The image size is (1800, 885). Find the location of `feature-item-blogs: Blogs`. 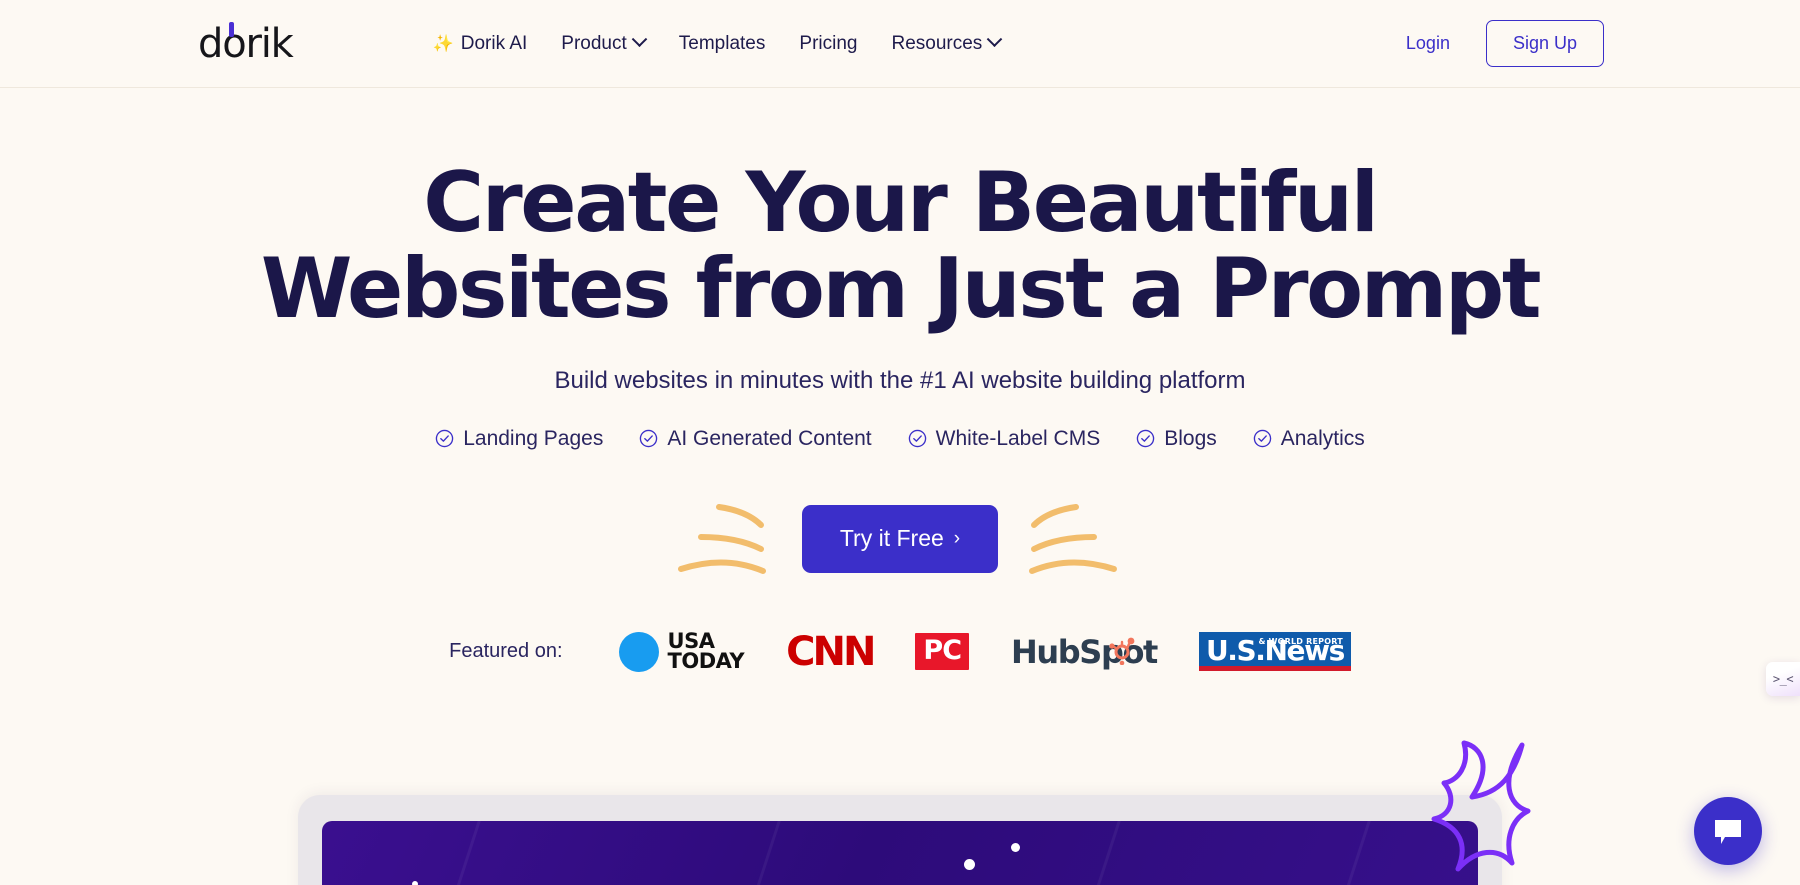

feature-item-blogs: Blogs is located at coordinates (1176, 439).